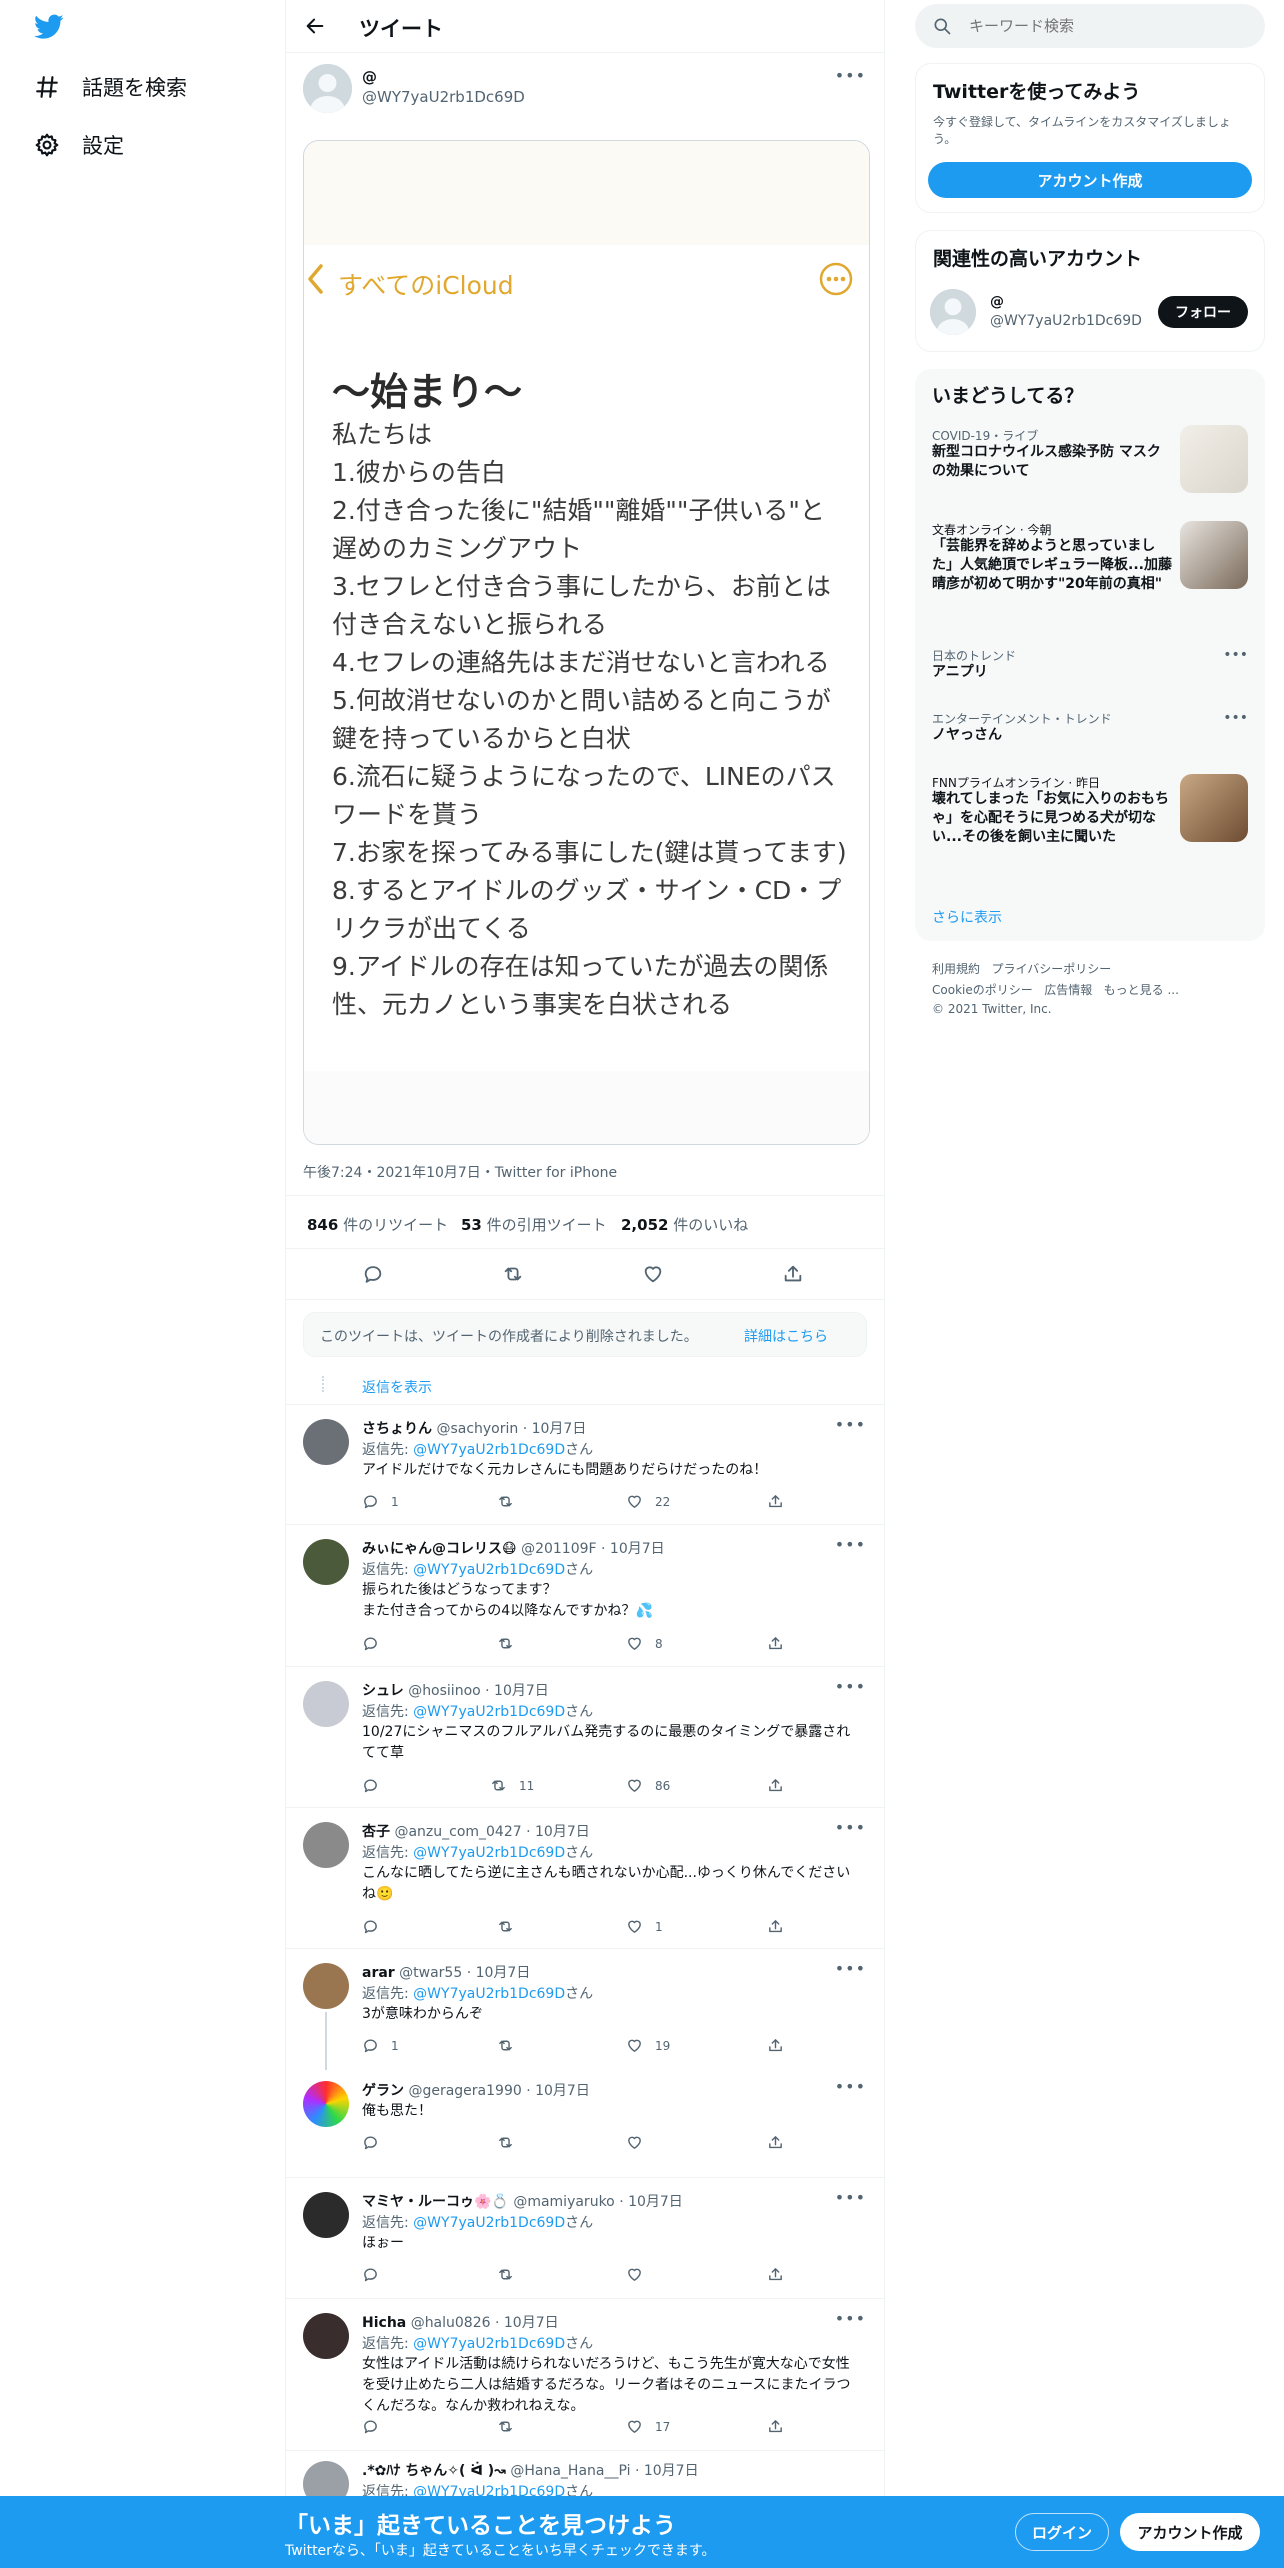 This screenshot has height=2568, width=1284. What do you see at coordinates (460, 2322) in the screenshot?
I see `reply-author: Hicha @halu0826 · 10月7日` at bounding box center [460, 2322].